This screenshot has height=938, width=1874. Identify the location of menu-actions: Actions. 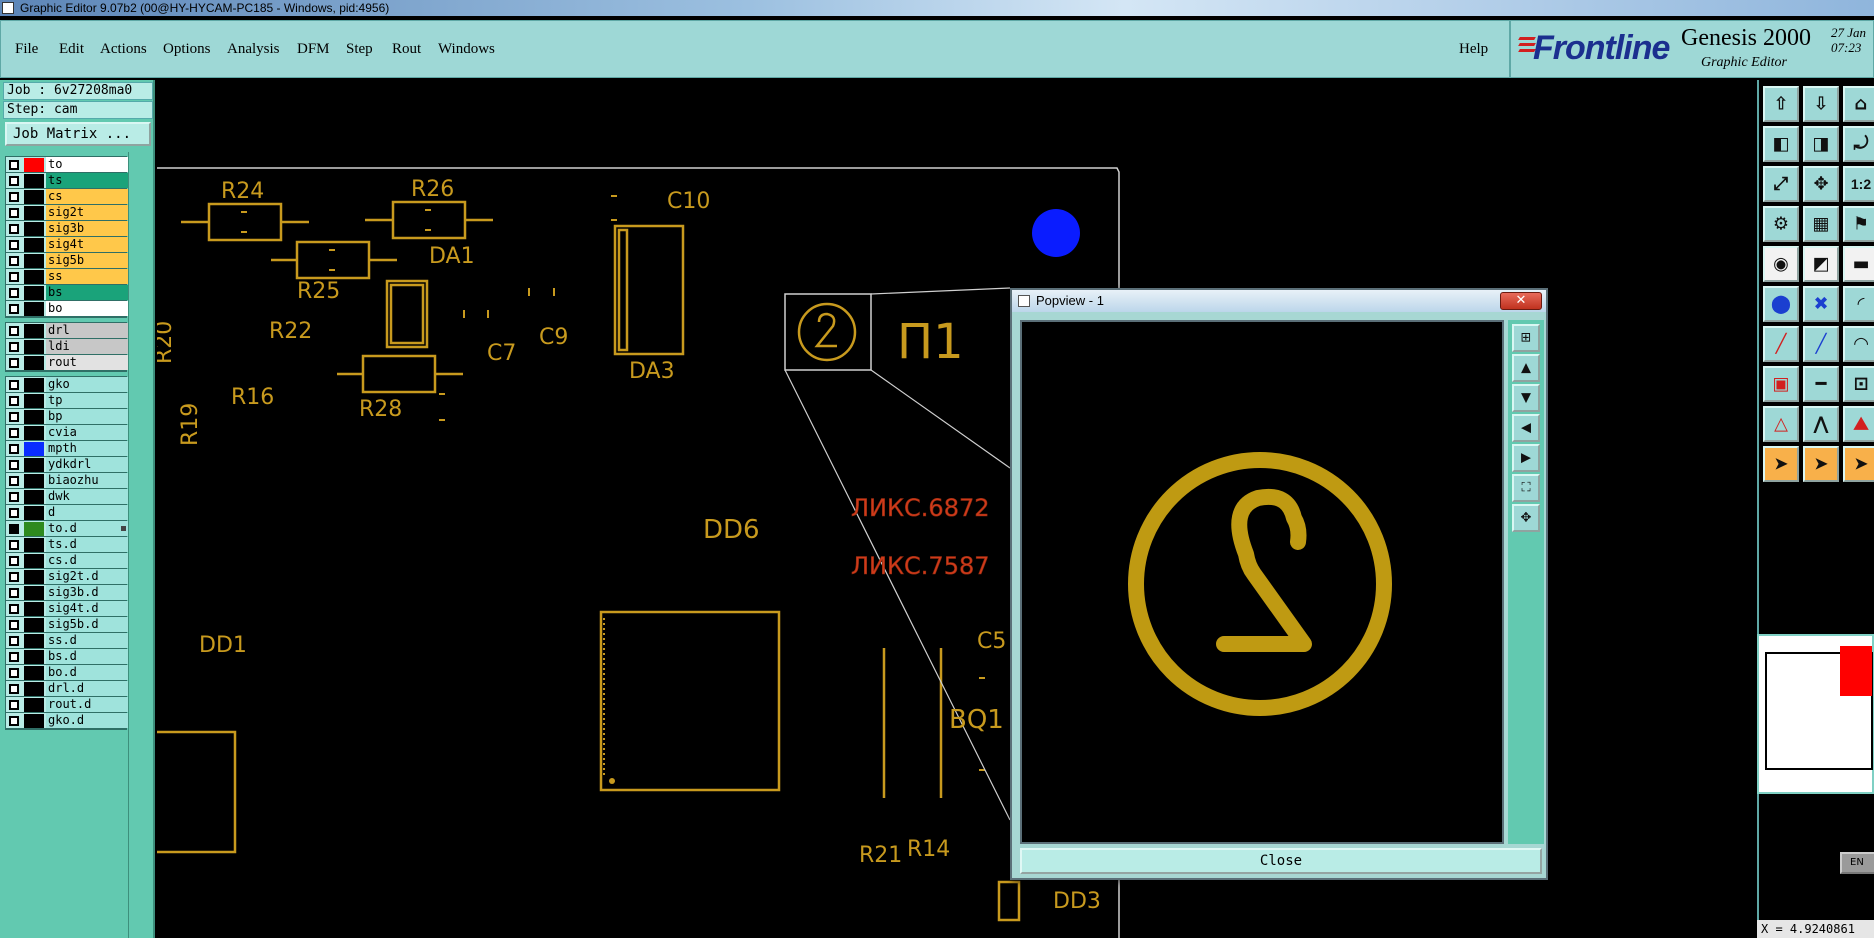
(123, 49).